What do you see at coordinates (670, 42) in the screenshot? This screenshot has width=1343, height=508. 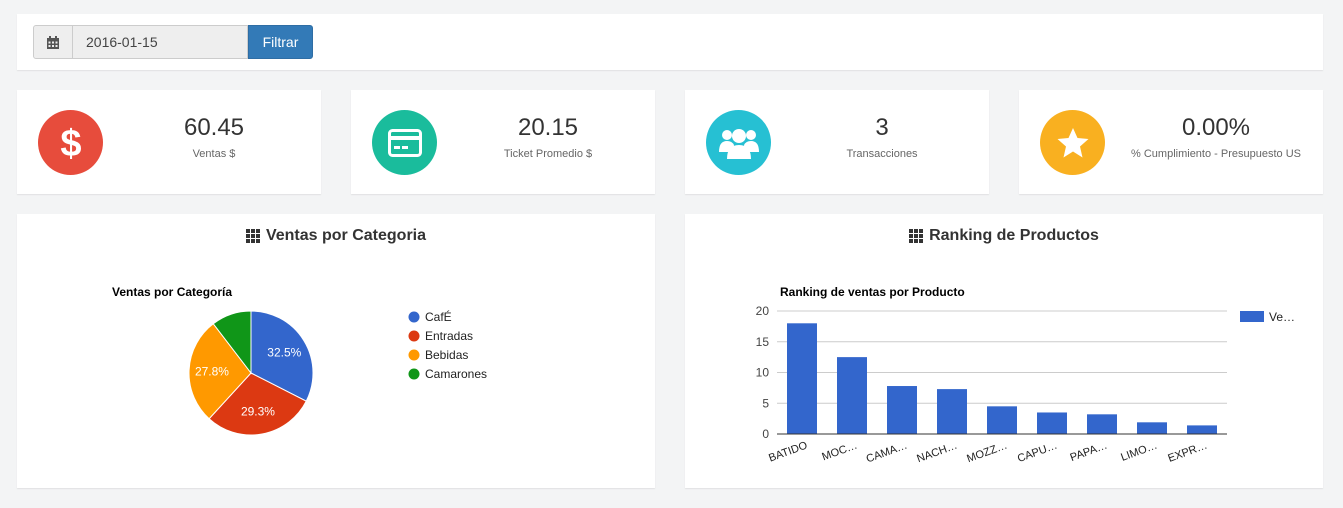 I see `filter-bar: Filtrar` at bounding box center [670, 42].